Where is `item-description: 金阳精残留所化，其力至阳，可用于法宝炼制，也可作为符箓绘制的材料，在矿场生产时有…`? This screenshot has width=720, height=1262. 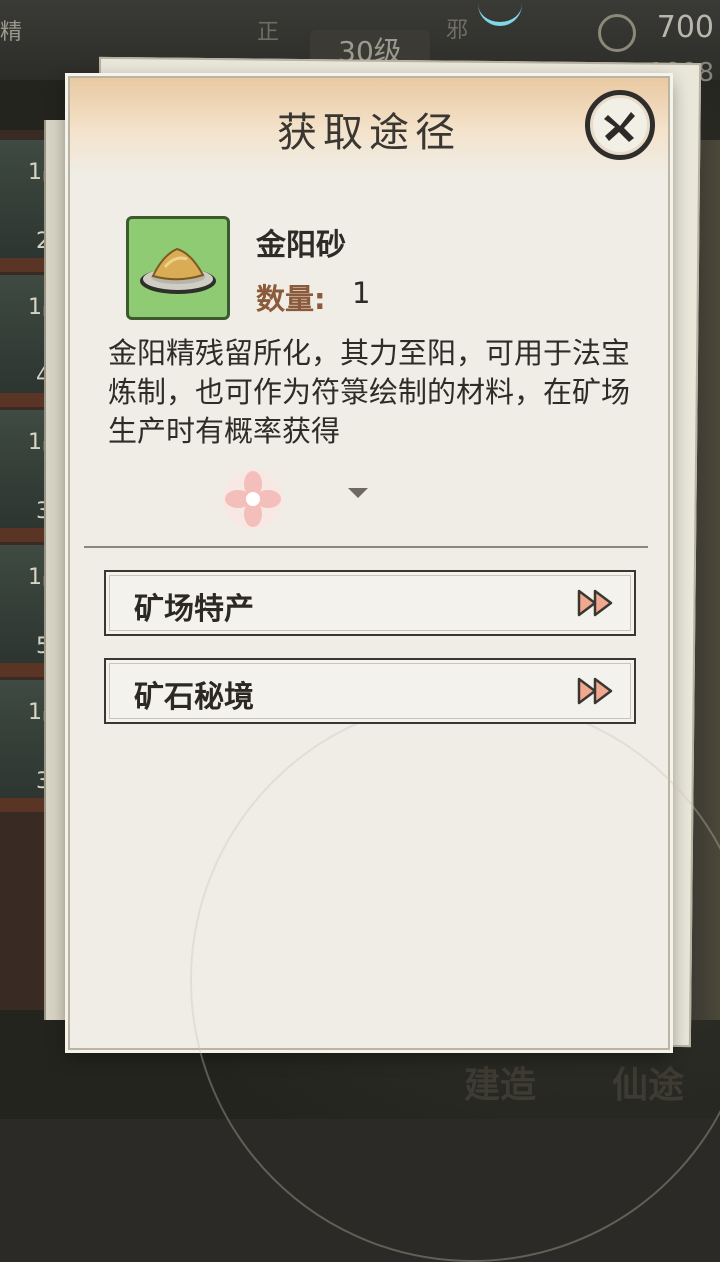
item-description: 金阳精残留所化，其力至阳，可用于法宝炼制，也可作为符箓绘制的材料，在矿场生产时有… is located at coordinates (369, 392).